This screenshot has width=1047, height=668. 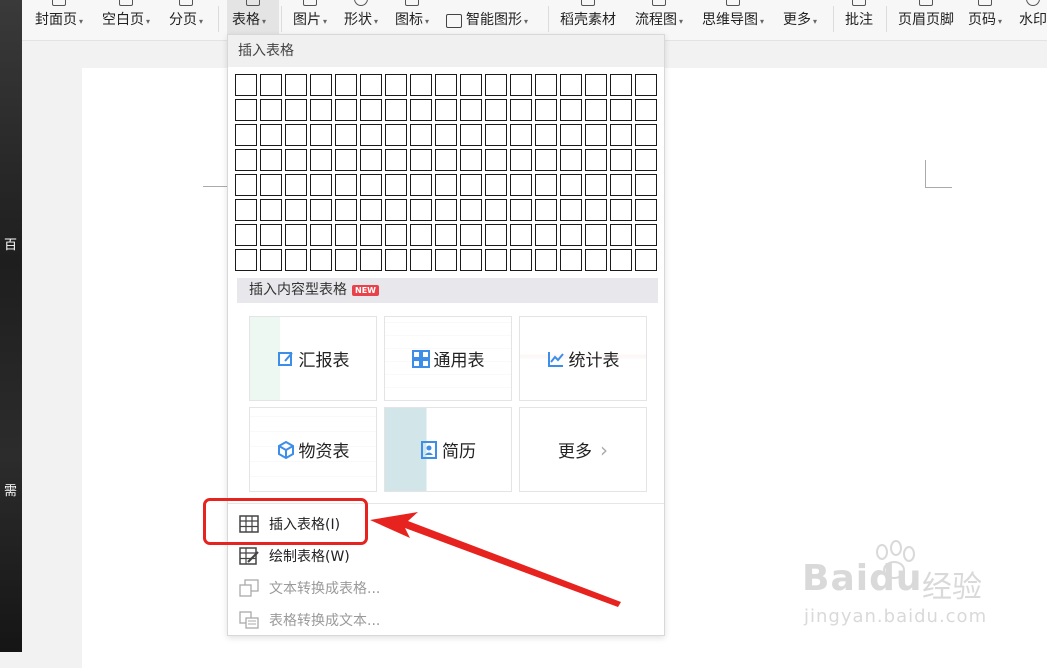 What do you see at coordinates (313, 358) in the screenshot?
I see `card-report-table: 汇报表` at bounding box center [313, 358].